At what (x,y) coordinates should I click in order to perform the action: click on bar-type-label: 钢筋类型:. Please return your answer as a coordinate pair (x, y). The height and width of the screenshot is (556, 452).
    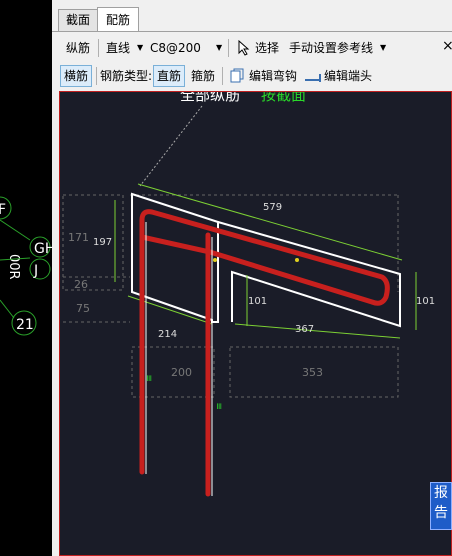
    Looking at the image, I should click on (126, 76).